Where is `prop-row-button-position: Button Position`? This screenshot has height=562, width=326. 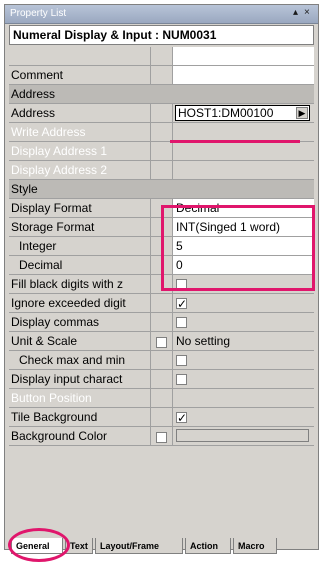
prop-row-button-position: Button Position is located at coordinates (161, 398).